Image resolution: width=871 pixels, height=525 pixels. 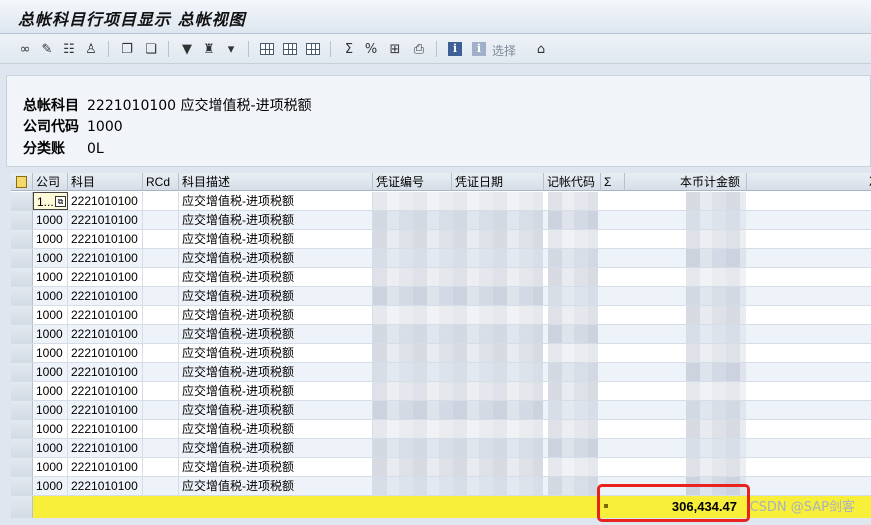 I want to click on layout-change-icon, so click(x=290, y=49).